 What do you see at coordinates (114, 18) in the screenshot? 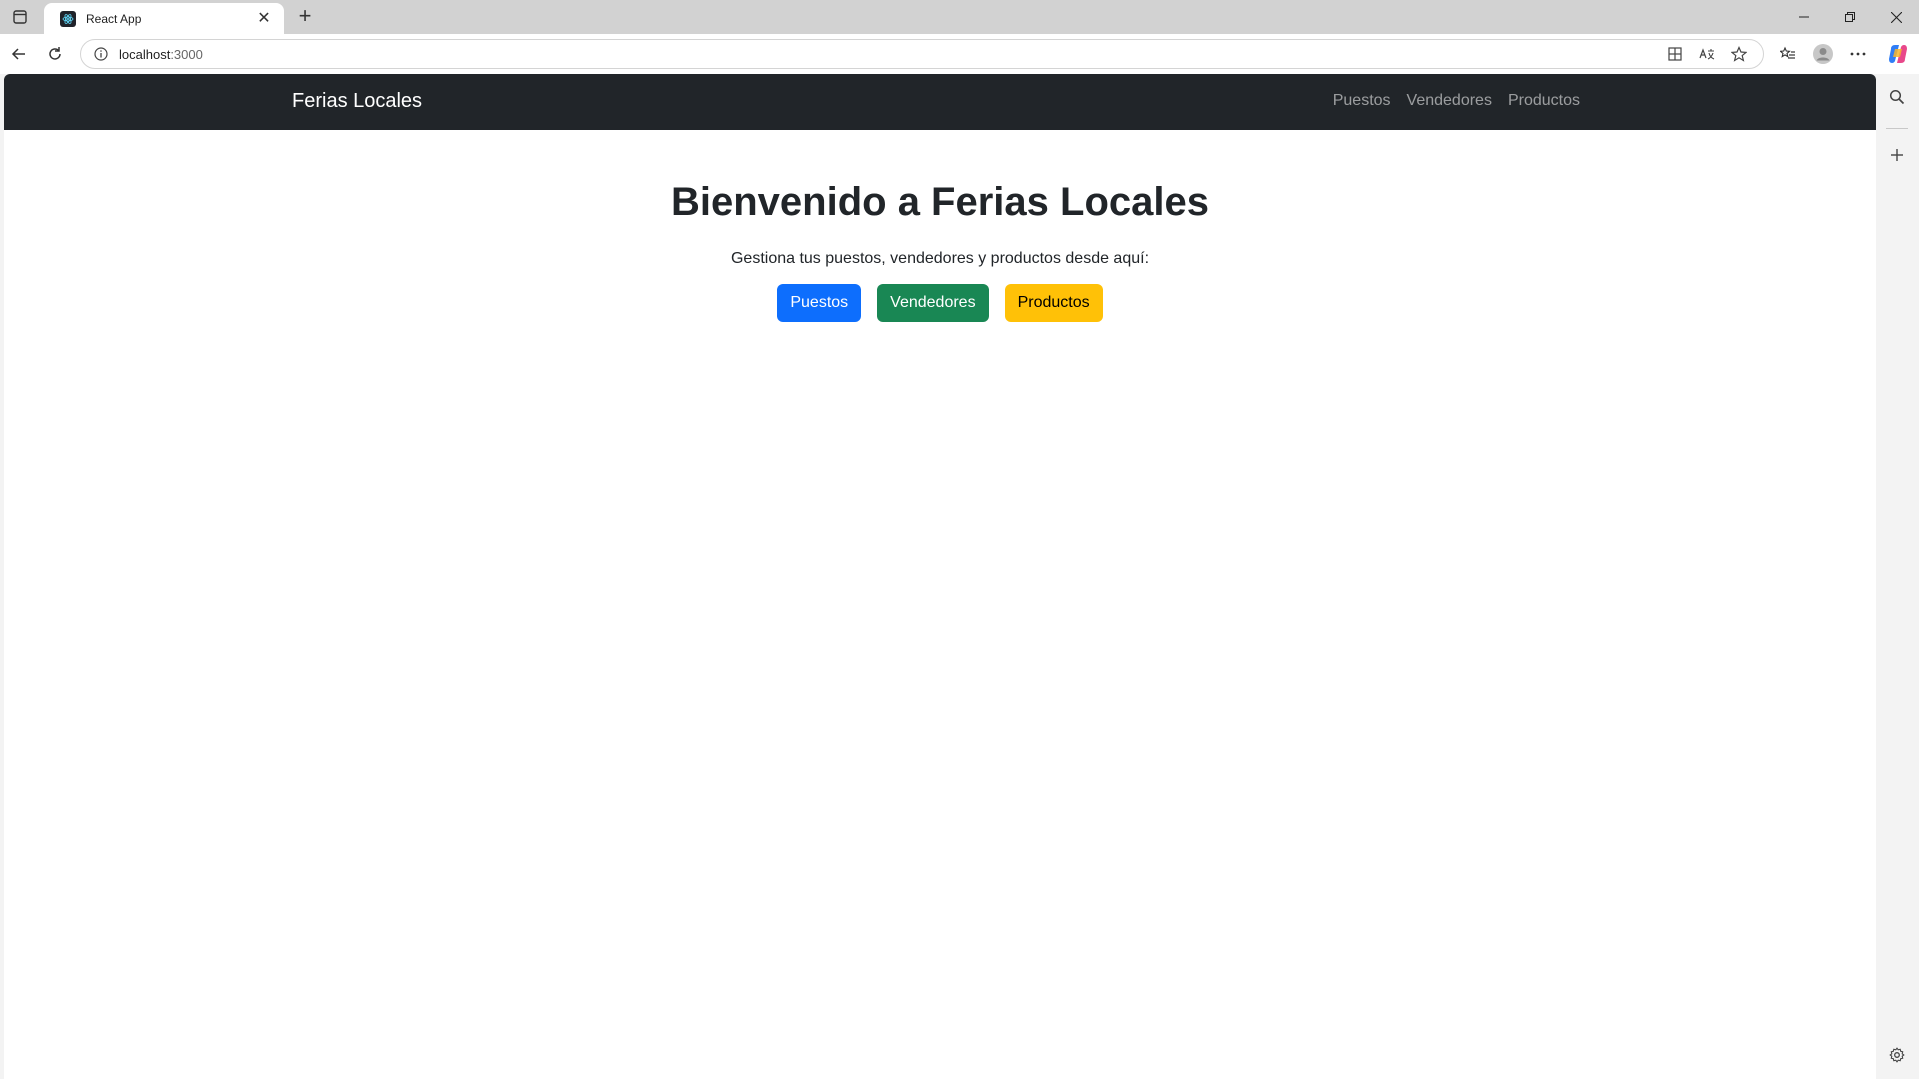
I see `tab-title: React App` at bounding box center [114, 18].